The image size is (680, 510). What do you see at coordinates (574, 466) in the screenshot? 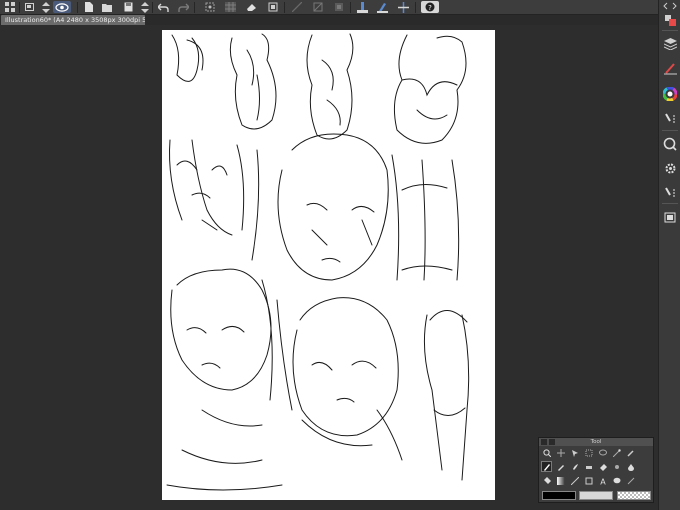
I see `brush-tool-icon` at bounding box center [574, 466].